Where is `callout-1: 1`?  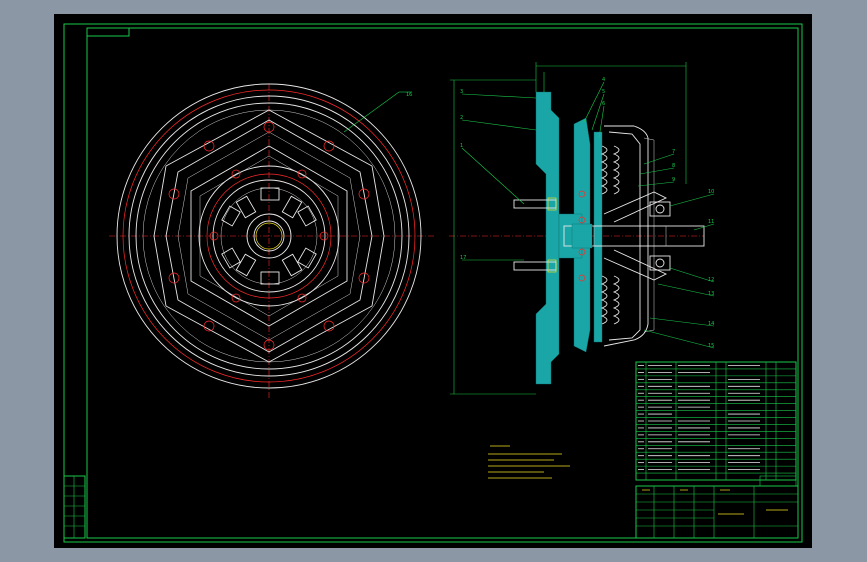 callout-1: 1 is located at coordinates (461, 146).